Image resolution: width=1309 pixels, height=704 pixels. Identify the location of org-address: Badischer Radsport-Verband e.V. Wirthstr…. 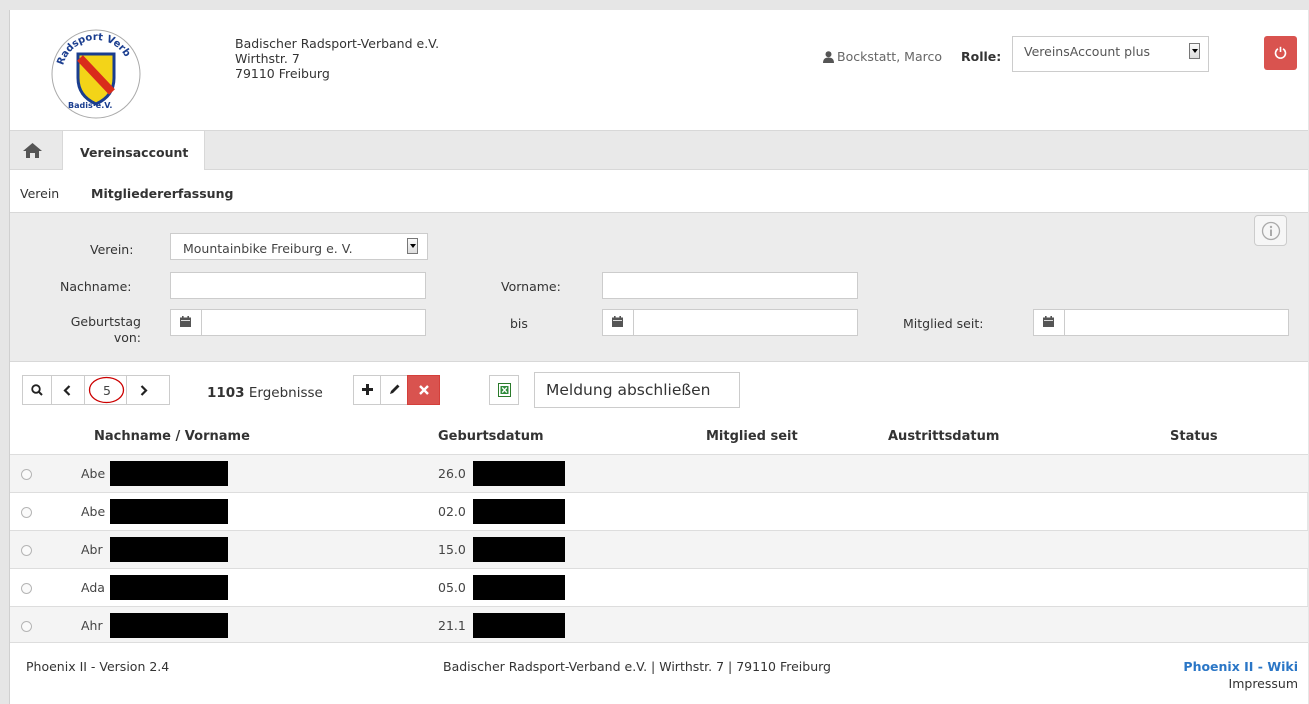
(337, 58).